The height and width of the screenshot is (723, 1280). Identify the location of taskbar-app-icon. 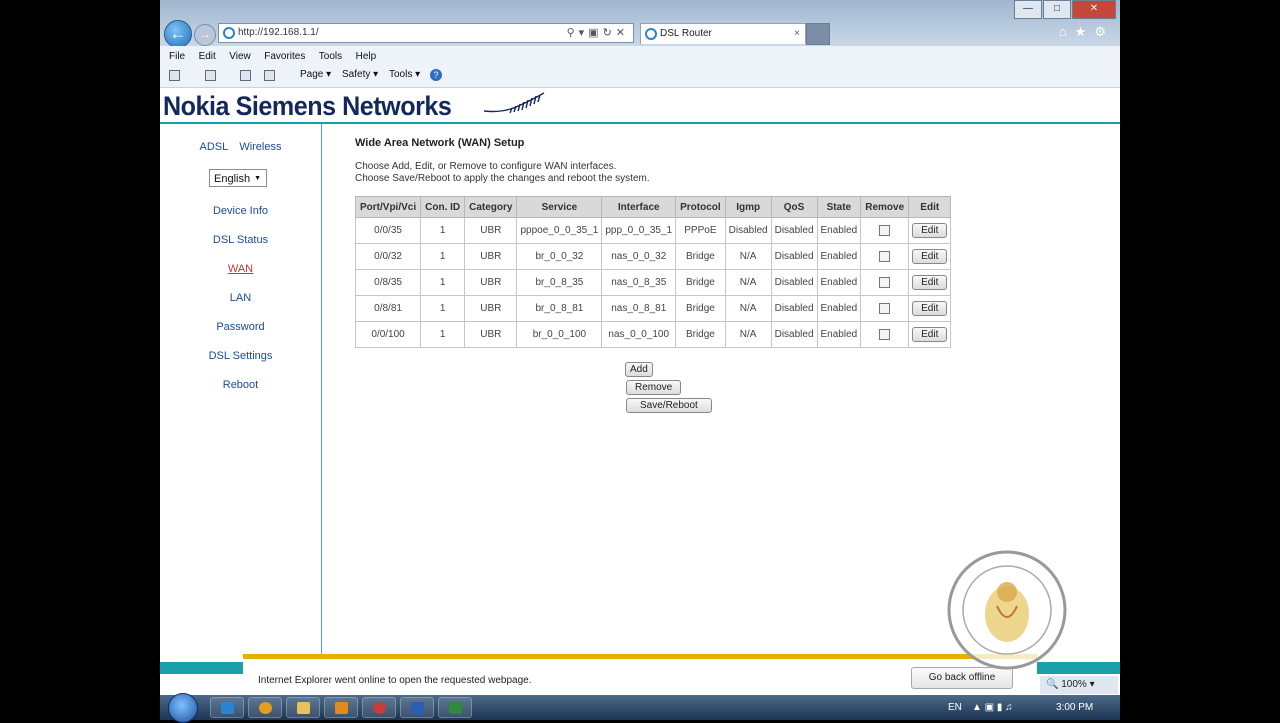
(379, 707).